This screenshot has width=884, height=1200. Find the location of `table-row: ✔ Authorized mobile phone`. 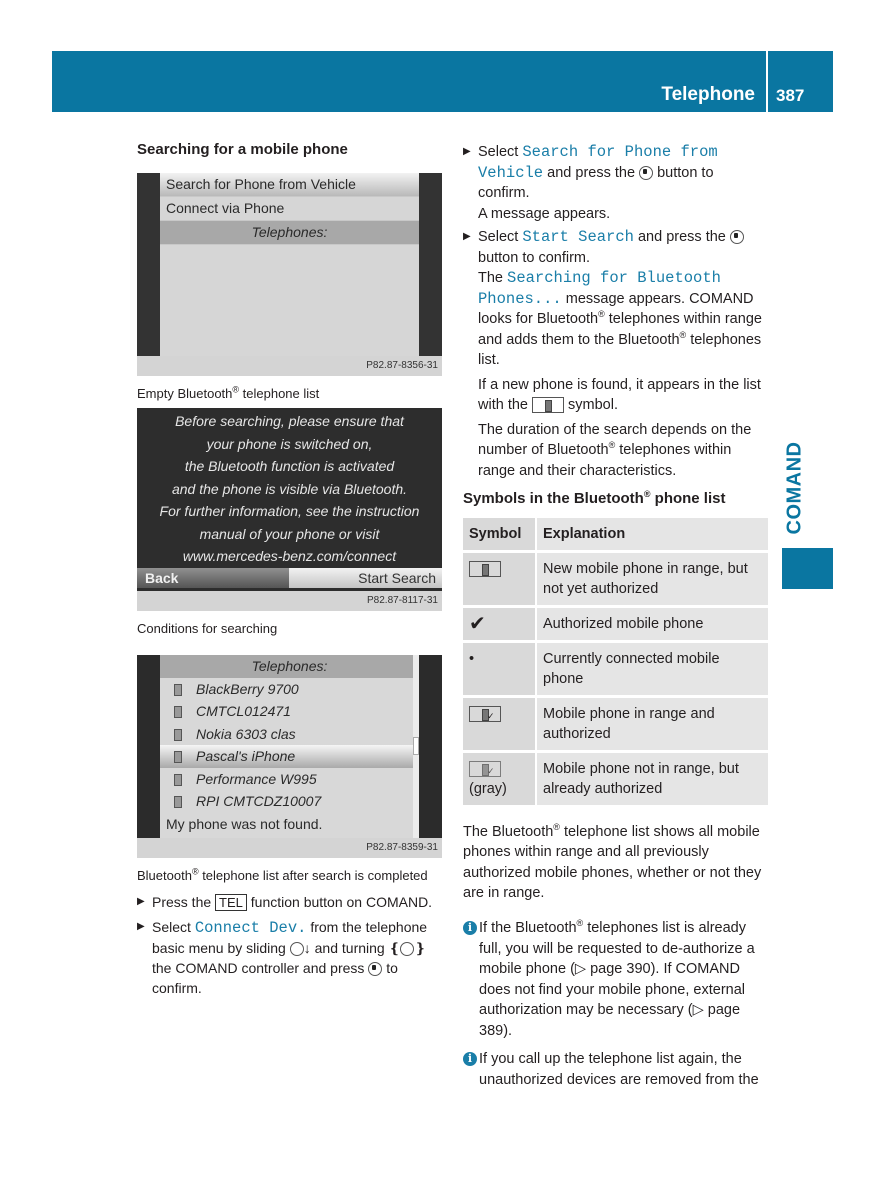

table-row: ✔ Authorized mobile phone is located at coordinates (615, 624).